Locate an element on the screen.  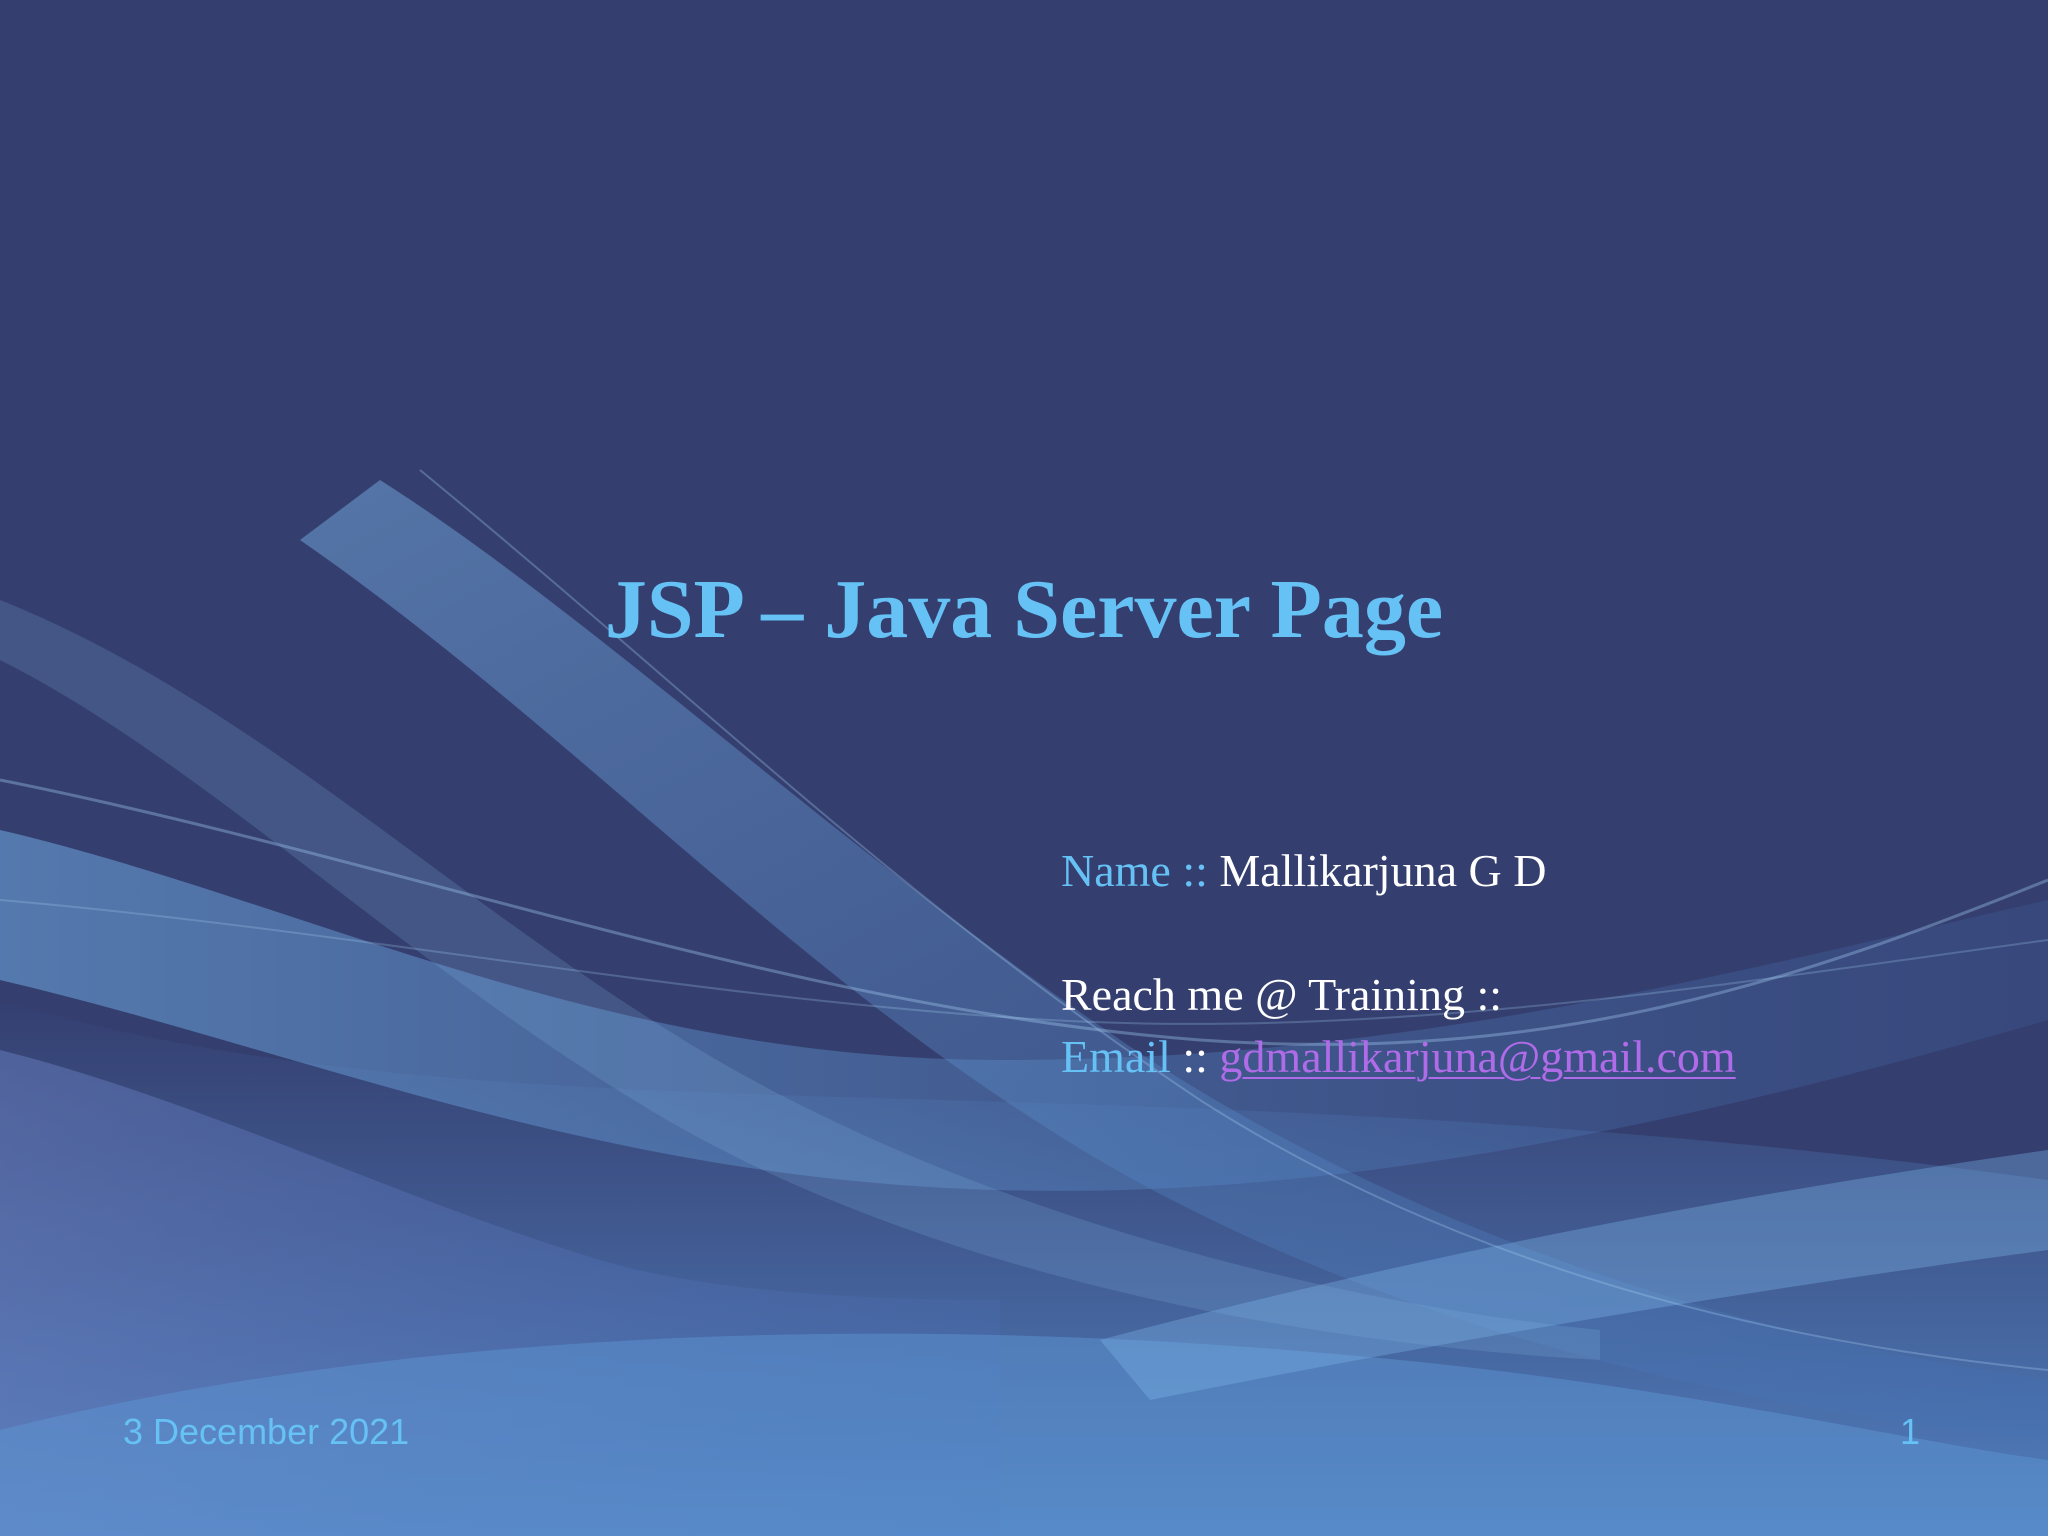
slide-title: JSP – Java Server Page is located at coordinates (1024, 609).